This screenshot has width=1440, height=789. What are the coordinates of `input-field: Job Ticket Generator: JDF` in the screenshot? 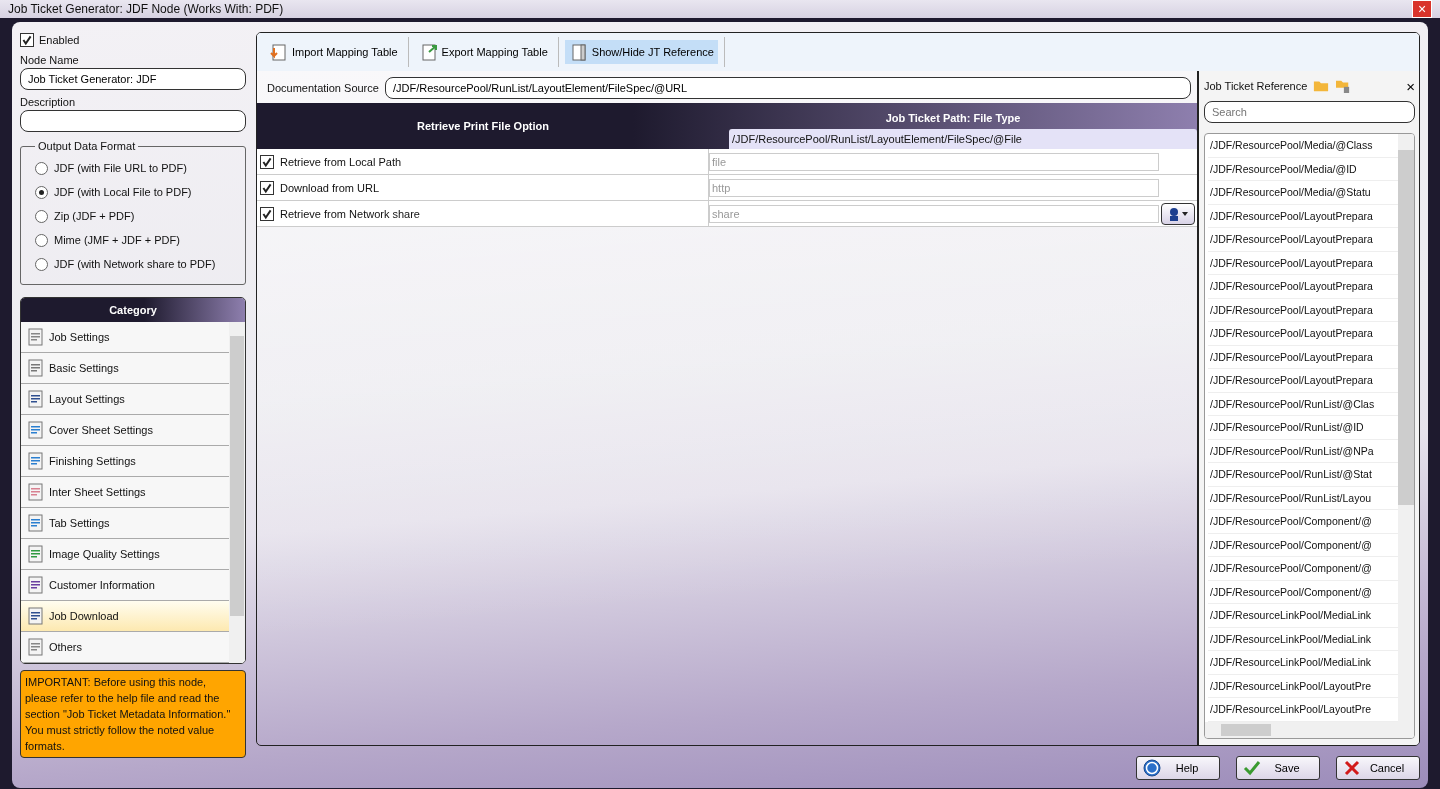 It's located at (133, 79).